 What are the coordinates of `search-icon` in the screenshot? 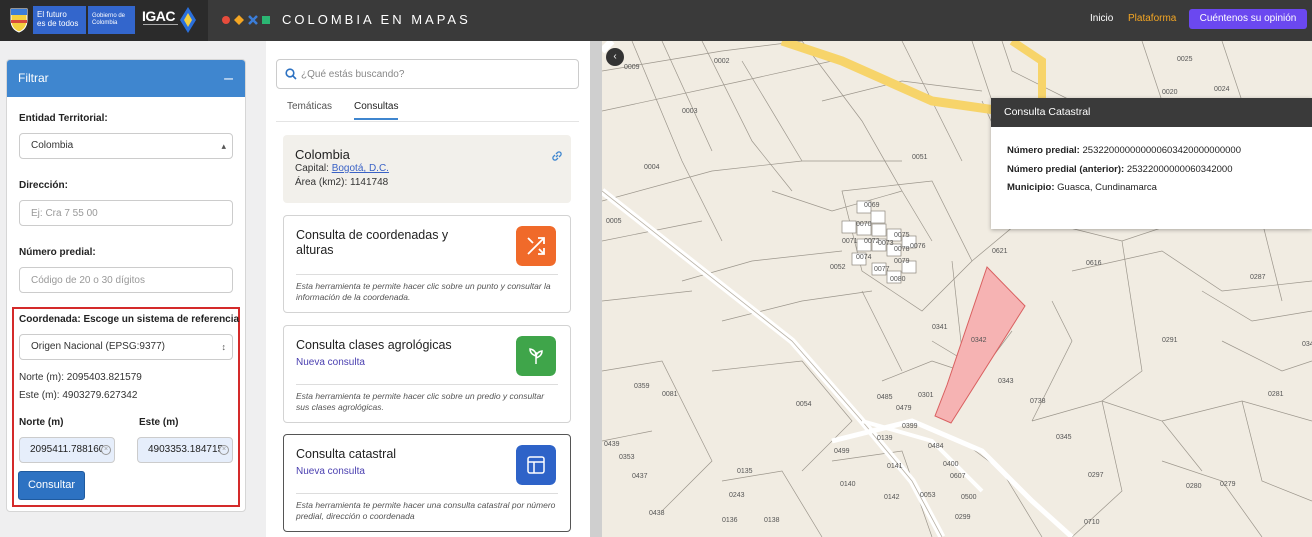 It's located at (291, 74).